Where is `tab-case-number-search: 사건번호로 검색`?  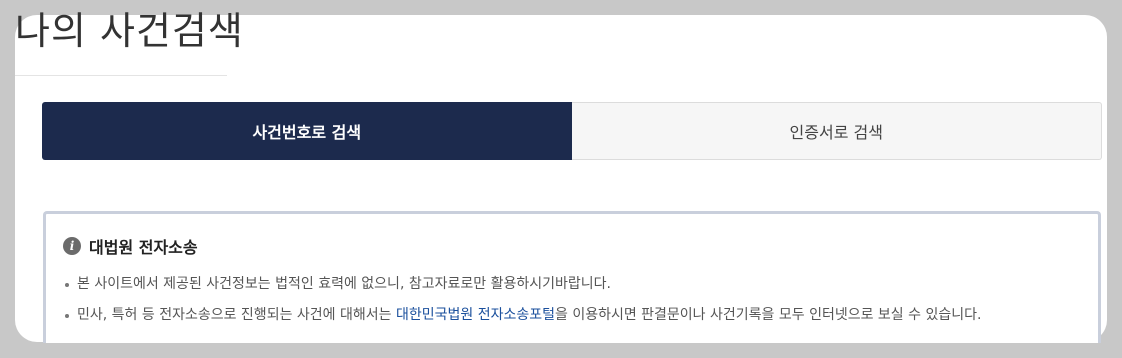
tab-case-number-search: 사건번호로 검색 is located at coordinates (307, 131).